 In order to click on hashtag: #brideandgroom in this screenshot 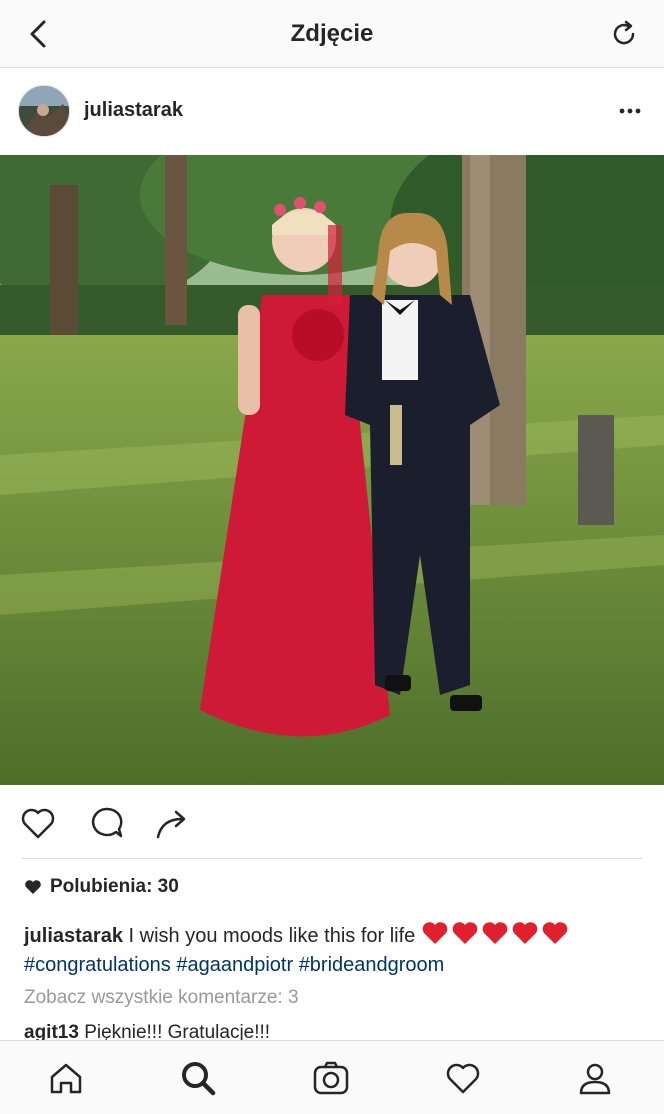, I will do `click(372, 965)`.